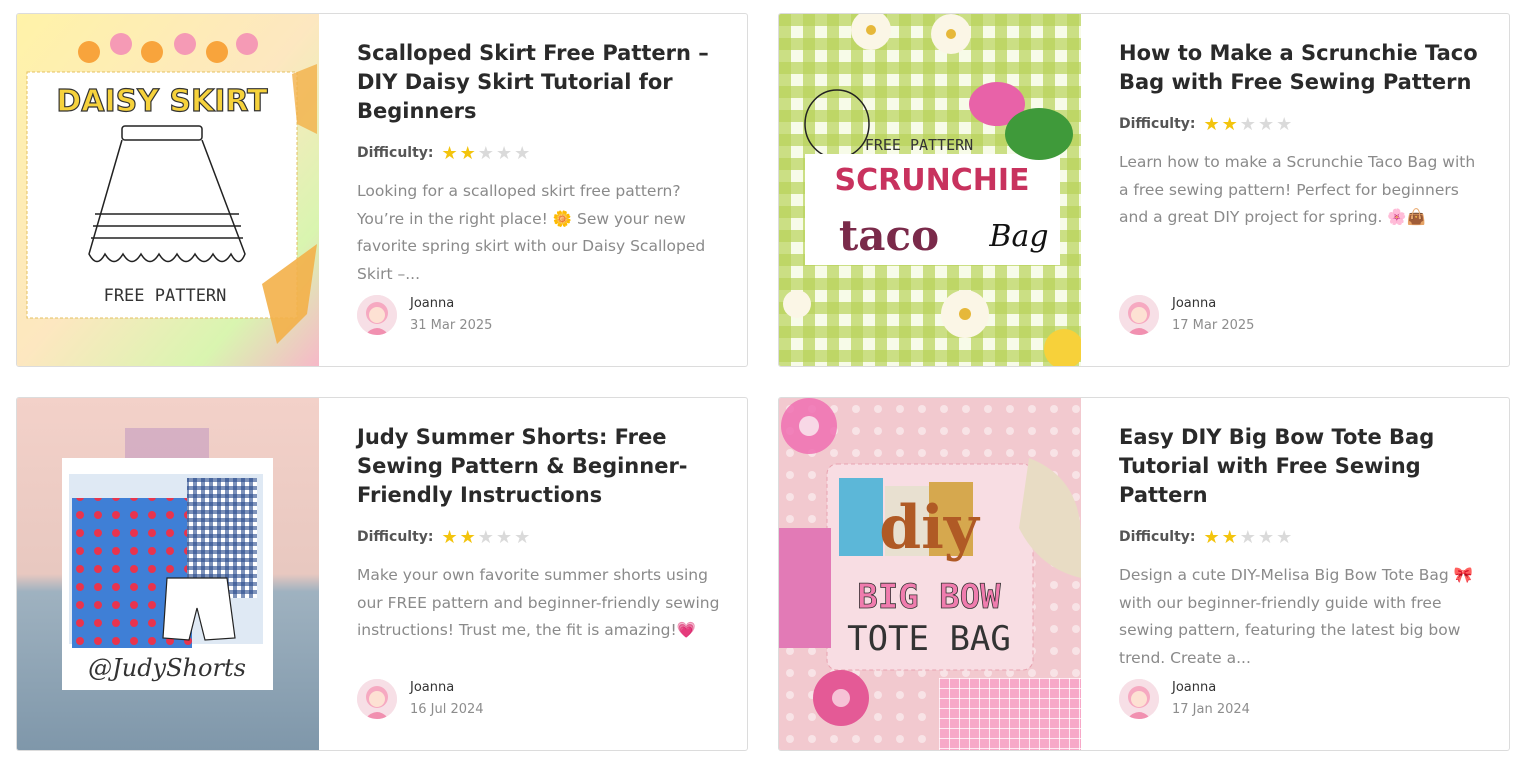 The image size is (1514, 766). I want to click on image-word: diy, so click(930, 528).